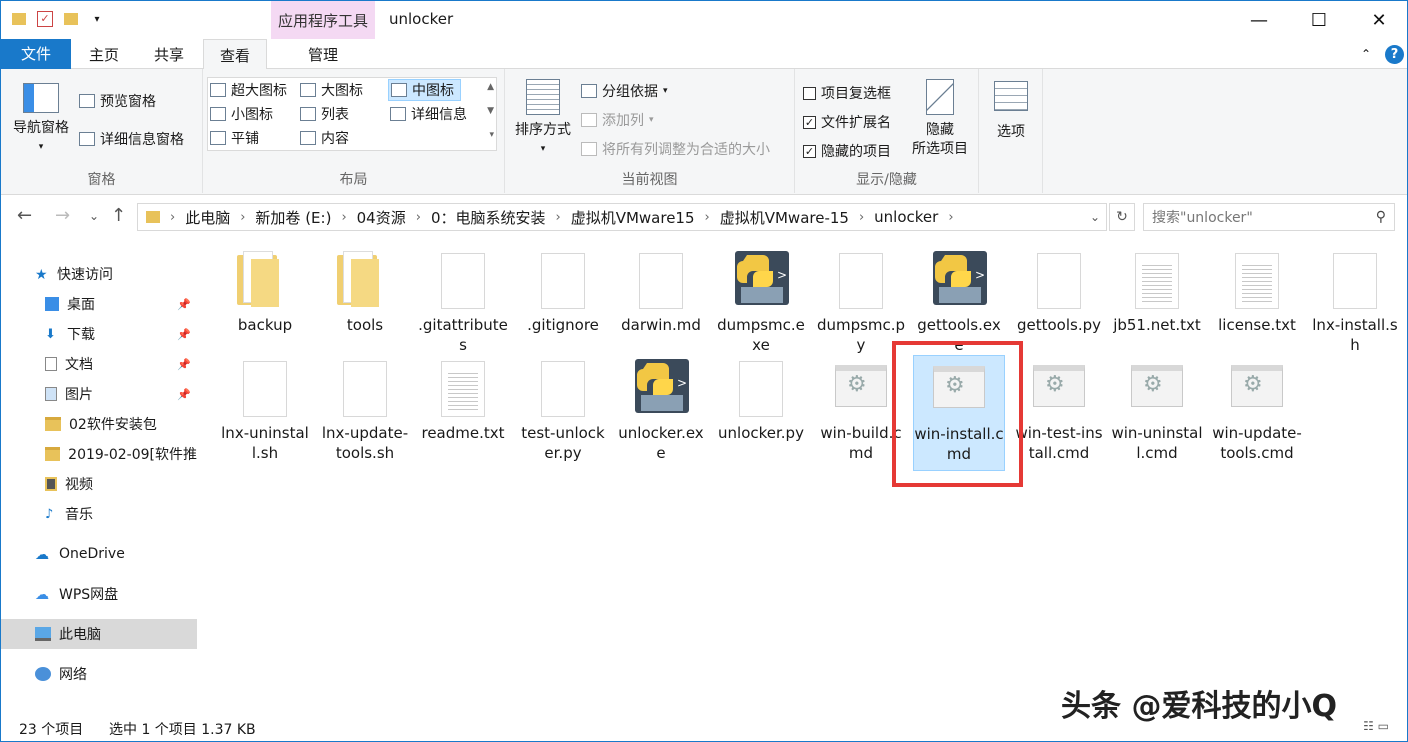  I want to click on nav-quick-access: ★ 快速访问, so click(99, 274).